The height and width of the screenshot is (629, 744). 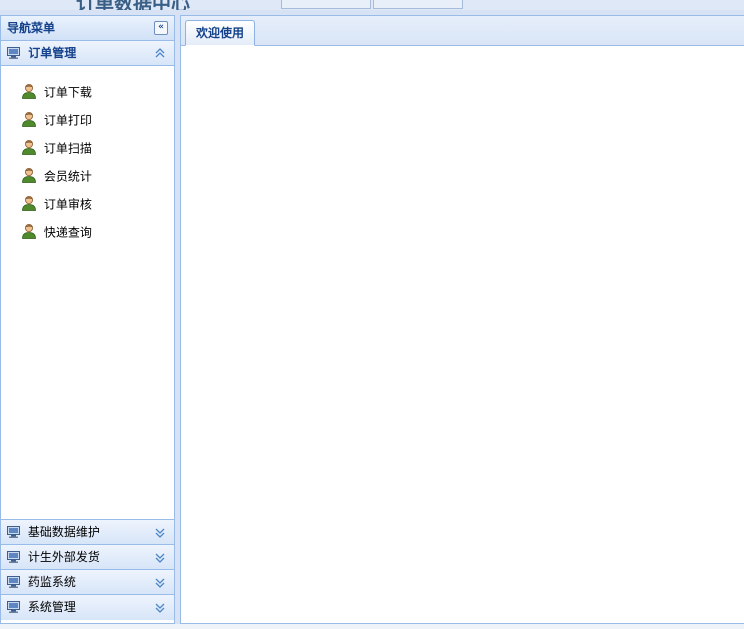 I want to click on accordion-title: 计生外部发货, so click(x=63, y=557).